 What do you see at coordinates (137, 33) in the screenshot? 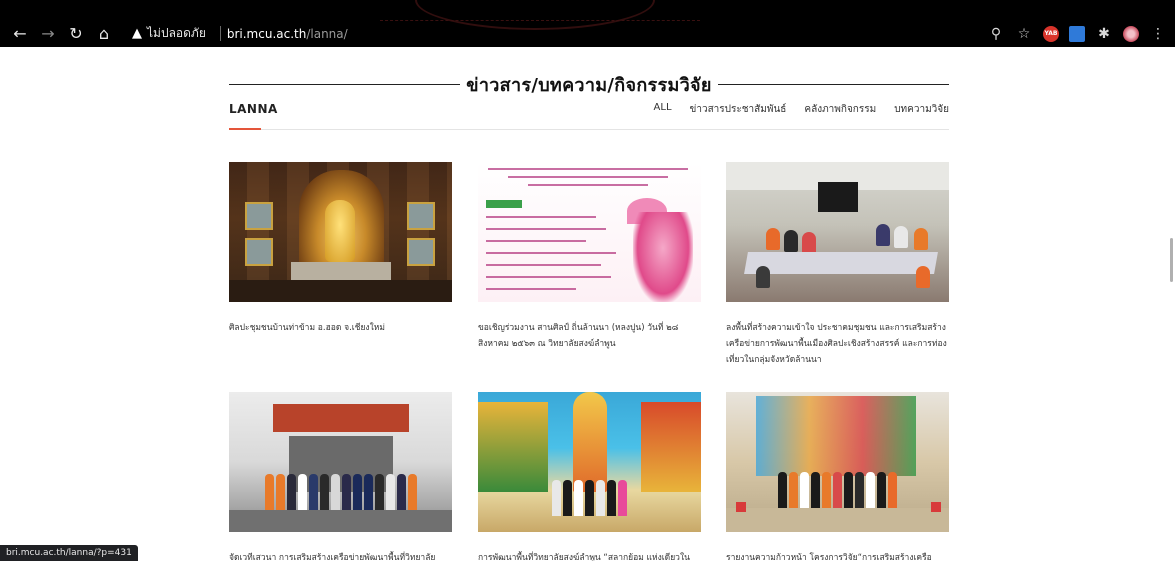
I see `warning-icon: ▲` at bounding box center [137, 33].